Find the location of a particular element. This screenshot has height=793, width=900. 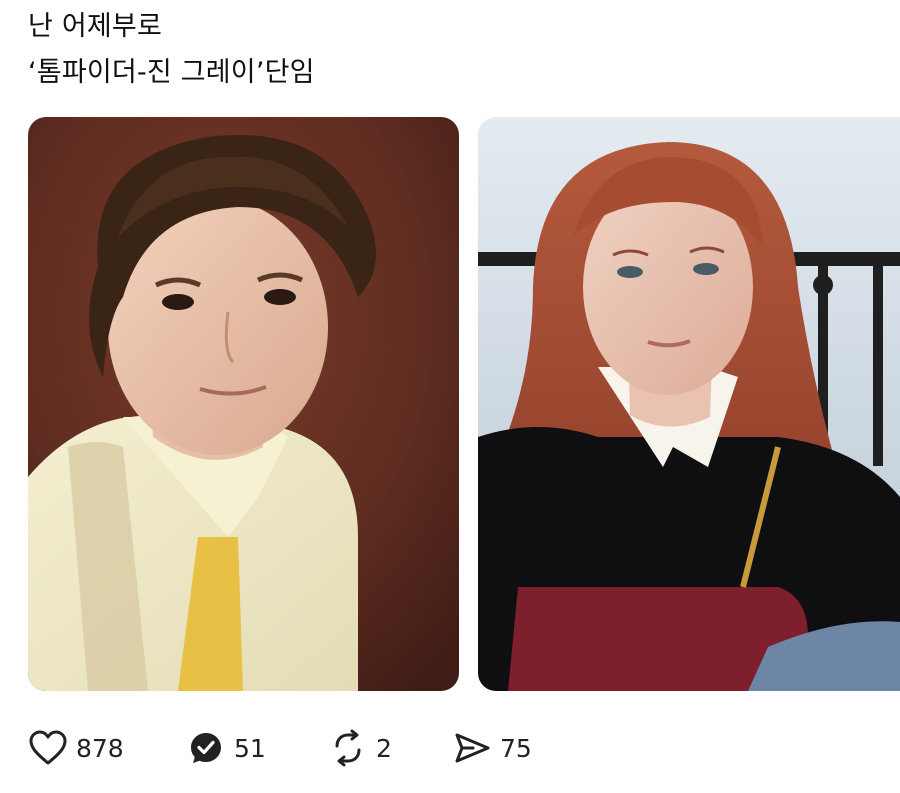

share-count: 75 is located at coordinates (516, 748).